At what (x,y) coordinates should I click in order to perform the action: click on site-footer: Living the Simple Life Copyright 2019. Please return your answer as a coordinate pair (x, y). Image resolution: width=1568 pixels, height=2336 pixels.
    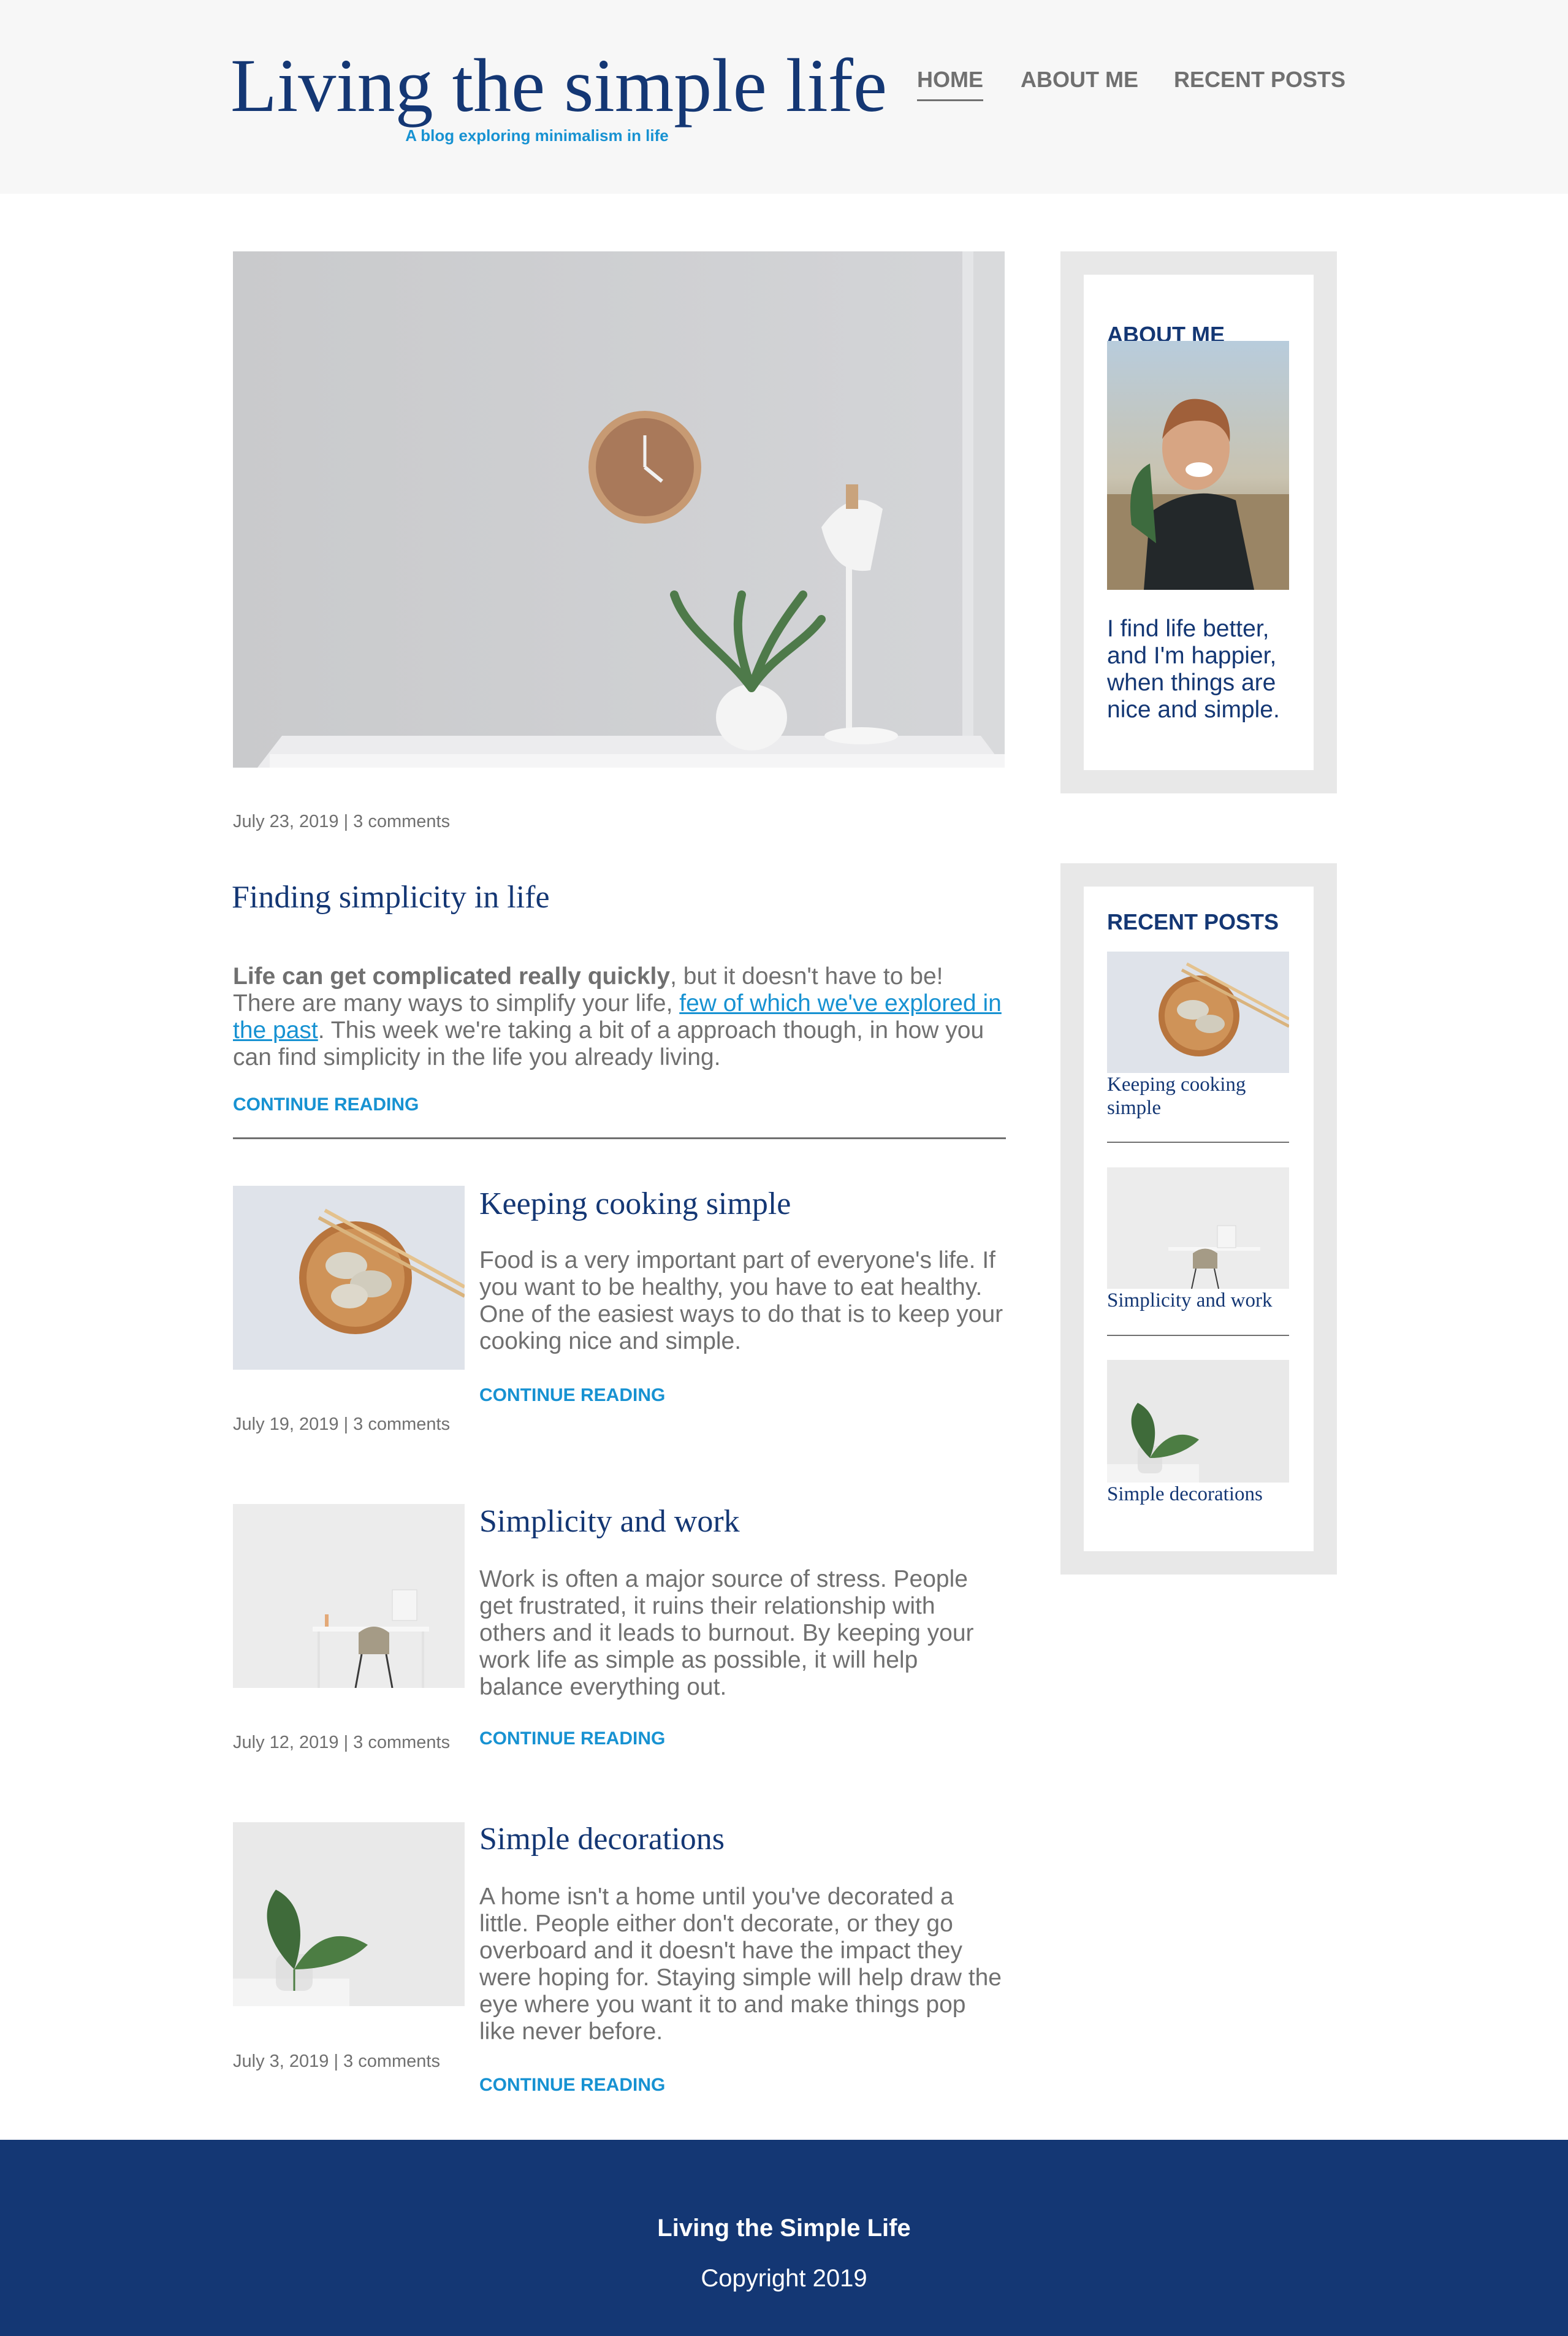
    Looking at the image, I should click on (784, 2238).